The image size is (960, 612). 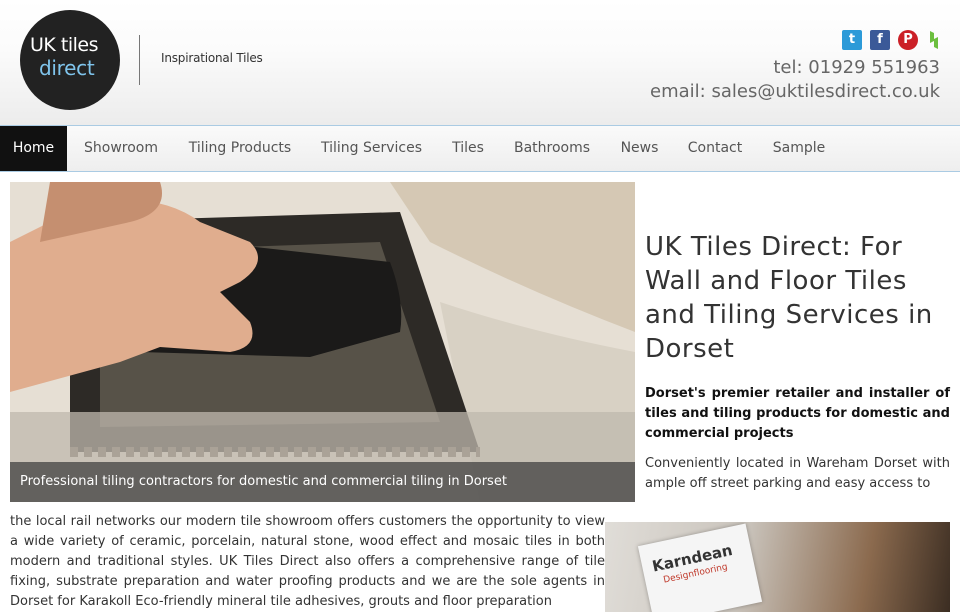 I want to click on facebook-icon: f, so click(x=880, y=40).